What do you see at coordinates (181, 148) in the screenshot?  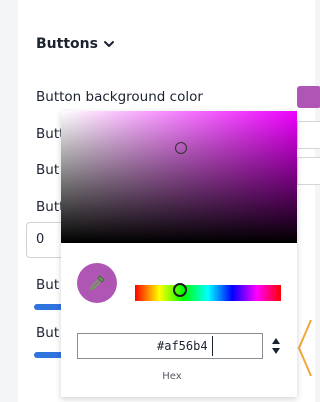 I see `saturation-value-cursor` at bounding box center [181, 148].